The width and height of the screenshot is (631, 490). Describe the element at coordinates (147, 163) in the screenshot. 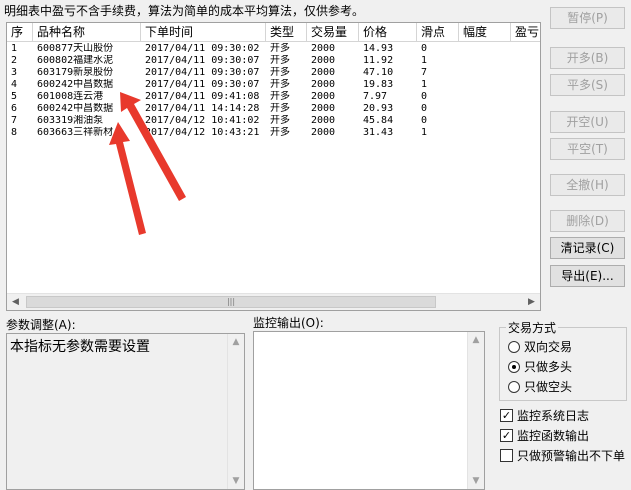

I see `annotation-arrows` at that location.